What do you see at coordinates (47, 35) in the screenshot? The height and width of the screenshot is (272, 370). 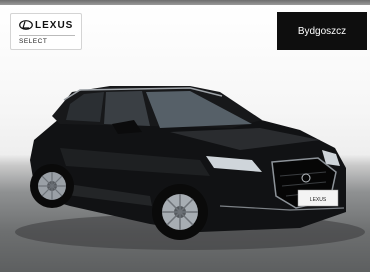 I see `logo-divider` at bounding box center [47, 35].